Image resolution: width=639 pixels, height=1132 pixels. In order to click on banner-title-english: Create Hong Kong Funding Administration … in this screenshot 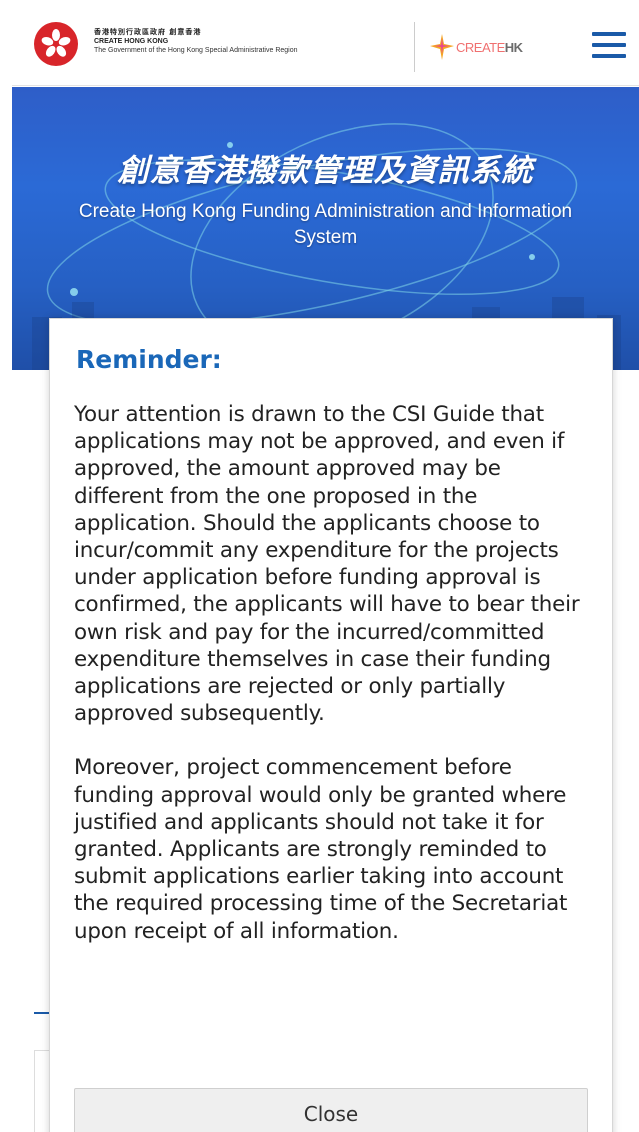, I will do `click(325, 224)`.